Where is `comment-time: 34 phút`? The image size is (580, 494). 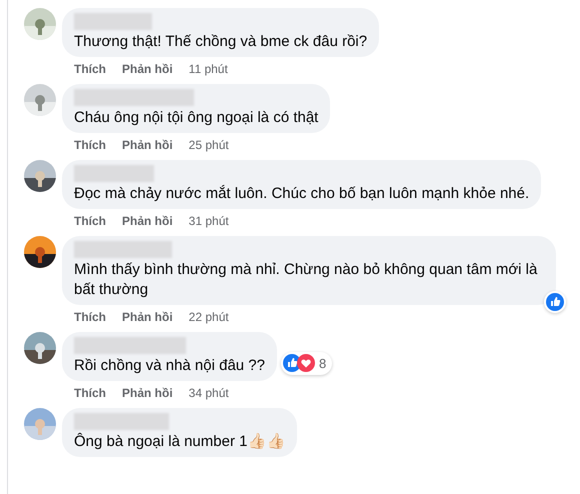 comment-time: 34 phút is located at coordinates (208, 393).